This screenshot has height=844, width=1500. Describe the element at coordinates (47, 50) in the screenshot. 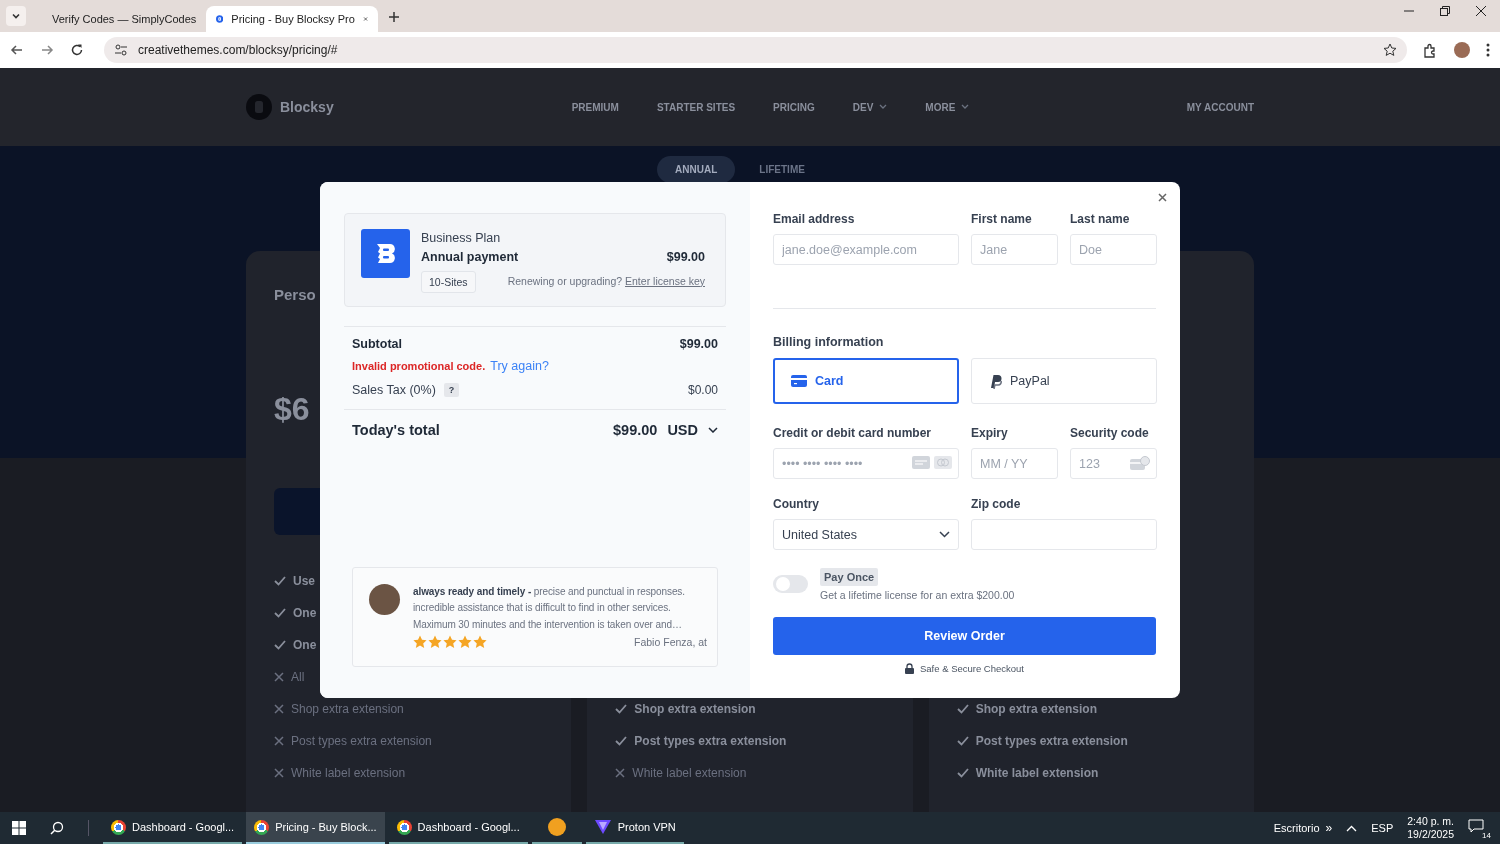

I see `forward-icon` at that location.